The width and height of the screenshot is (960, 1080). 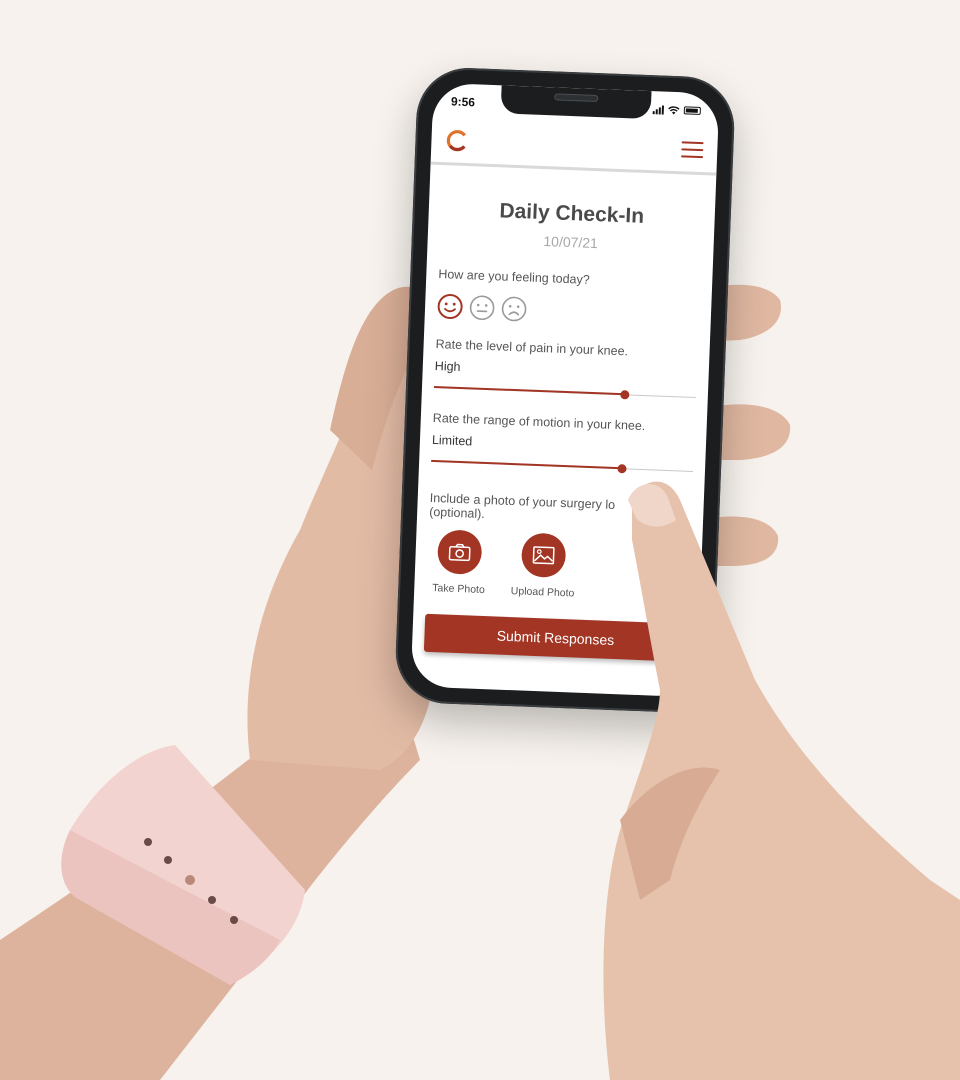 I want to click on upload-photo-circle, so click(x=544, y=555).